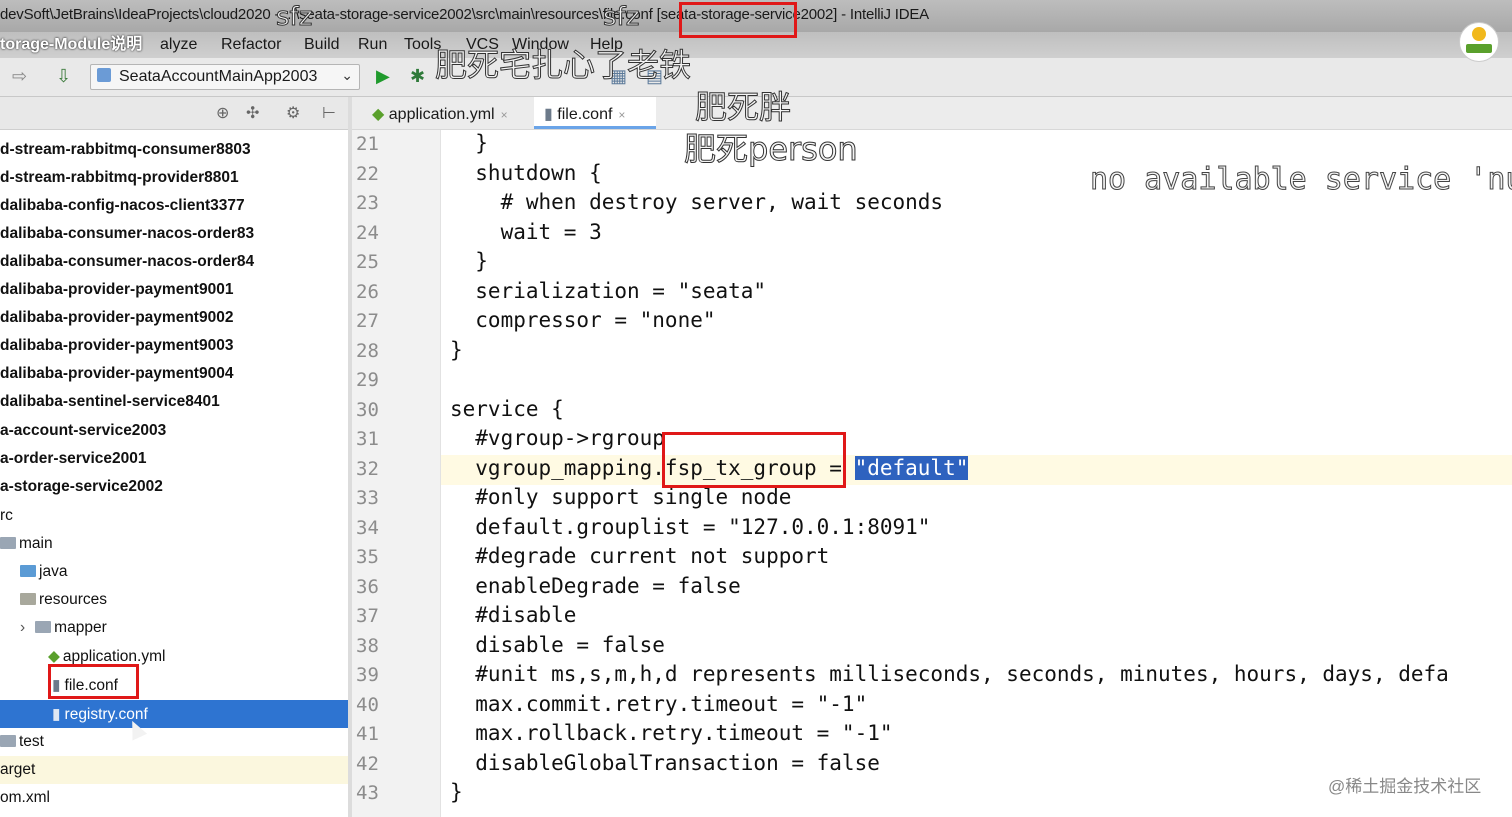 This screenshot has width=1512, height=817. I want to click on collapse-icon: ✣, so click(252, 113).